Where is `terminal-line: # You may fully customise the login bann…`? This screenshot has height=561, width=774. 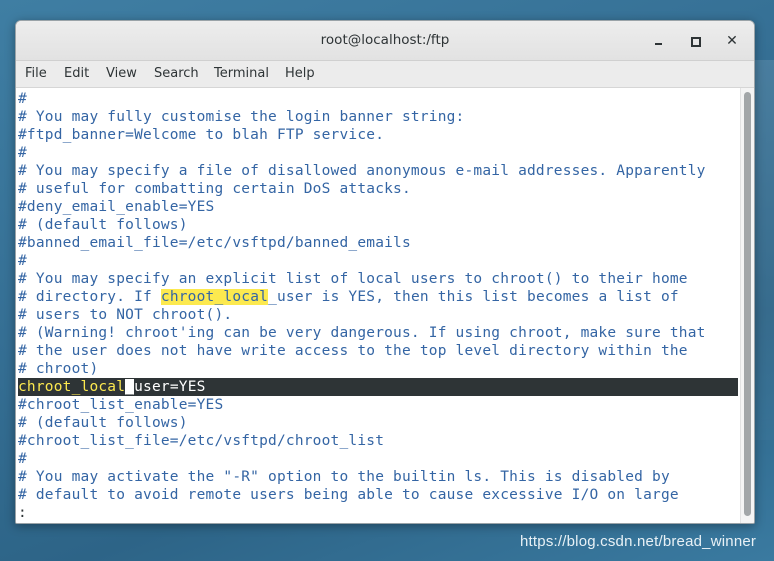 terminal-line: # You may fully customise the login bann… is located at coordinates (241, 117).